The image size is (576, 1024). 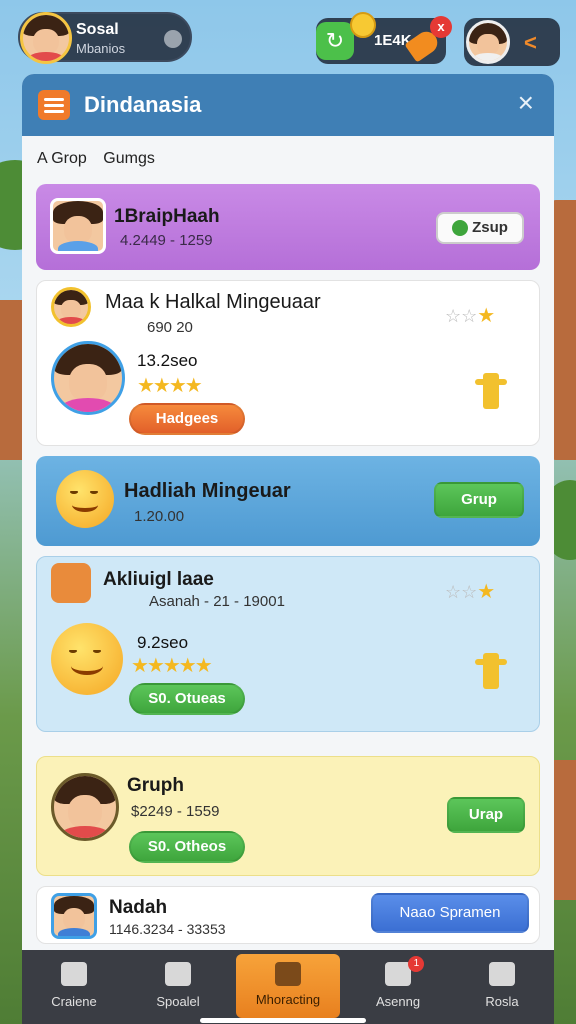 I want to click on nav-item-matching: Mhoracting, so click(x=288, y=986).